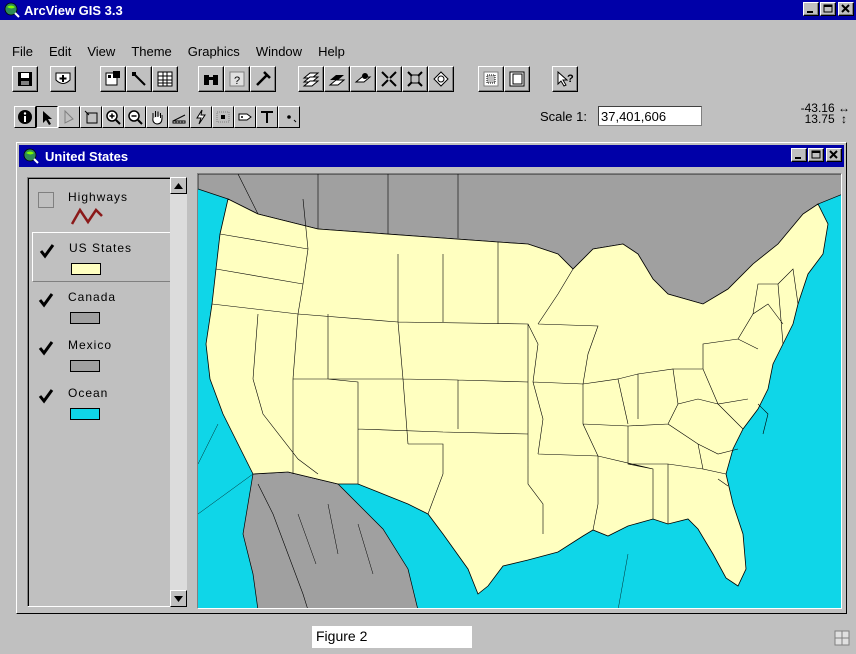 The image size is (856, 654). I want to click on arrow-pointer-icon, so click(47, 118).